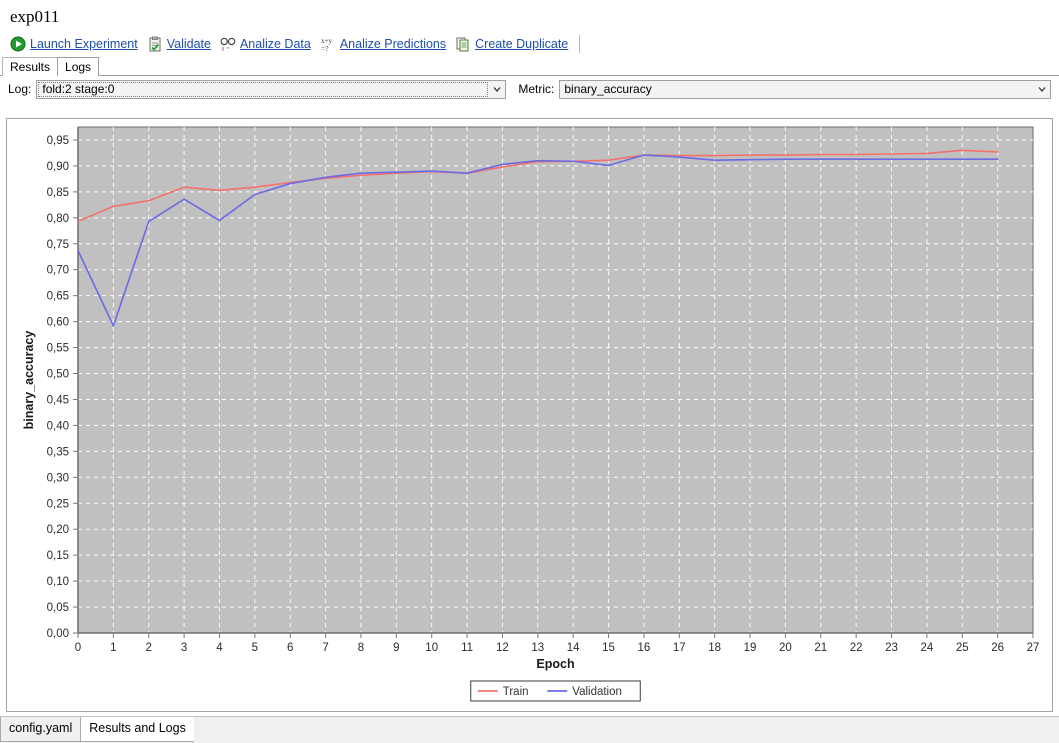 The height and width of the screenshot is (743, 1059). Describe the element at coordinates (20, 89) in the screenshot. I see `log-selector-label: Log:` at that location.